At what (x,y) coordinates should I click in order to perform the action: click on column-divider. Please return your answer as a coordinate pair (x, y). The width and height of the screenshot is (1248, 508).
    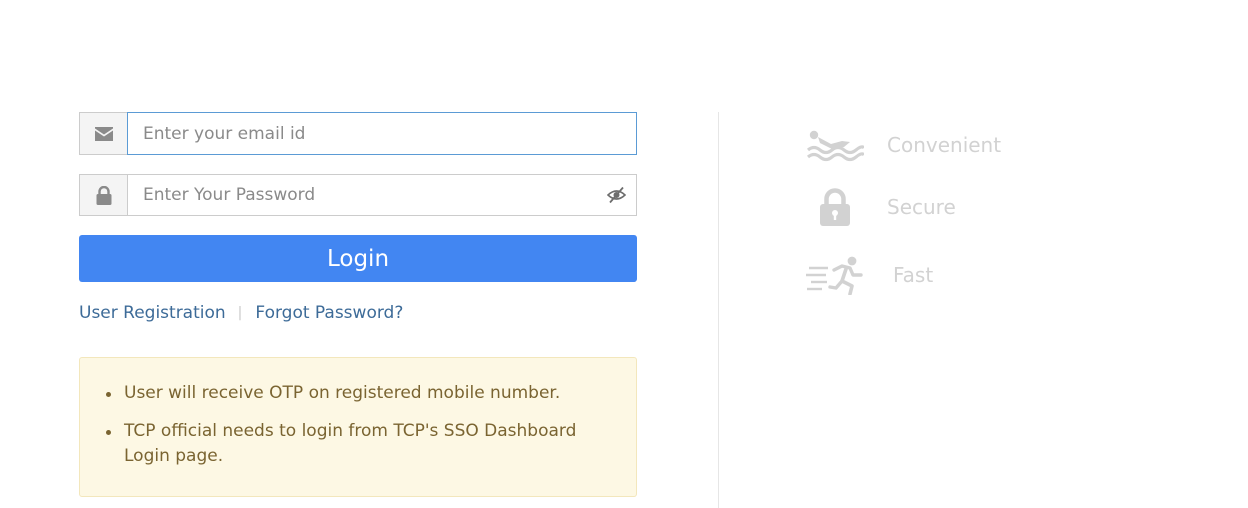
    Looking at the image, I should click on (718, 310).